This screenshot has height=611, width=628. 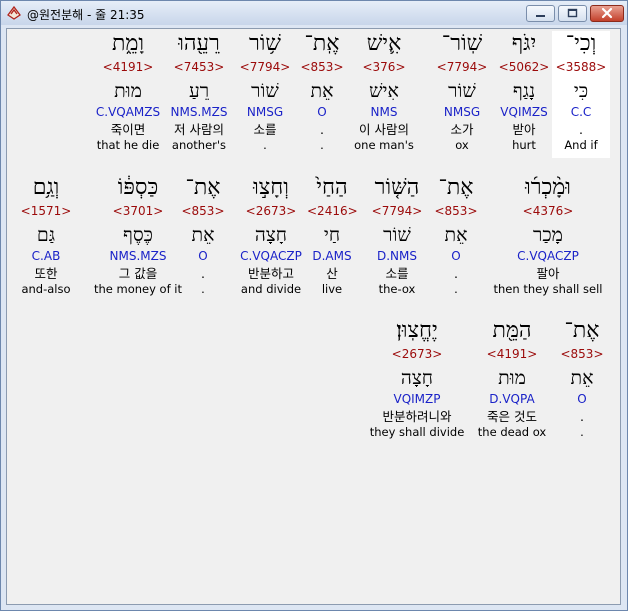 What do you see at coordinates (512, 432) in the screenshot?
I see `english-gloss: the dead ox` at bounding box center [512, 432].